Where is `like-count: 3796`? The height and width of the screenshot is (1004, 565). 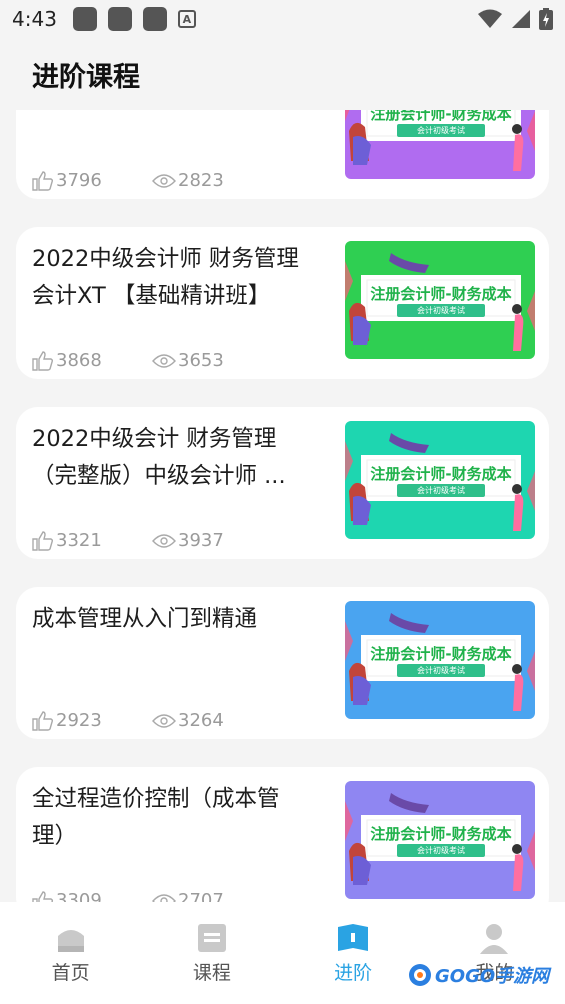 like-count: 3796 is located at coordinates (92, 180).